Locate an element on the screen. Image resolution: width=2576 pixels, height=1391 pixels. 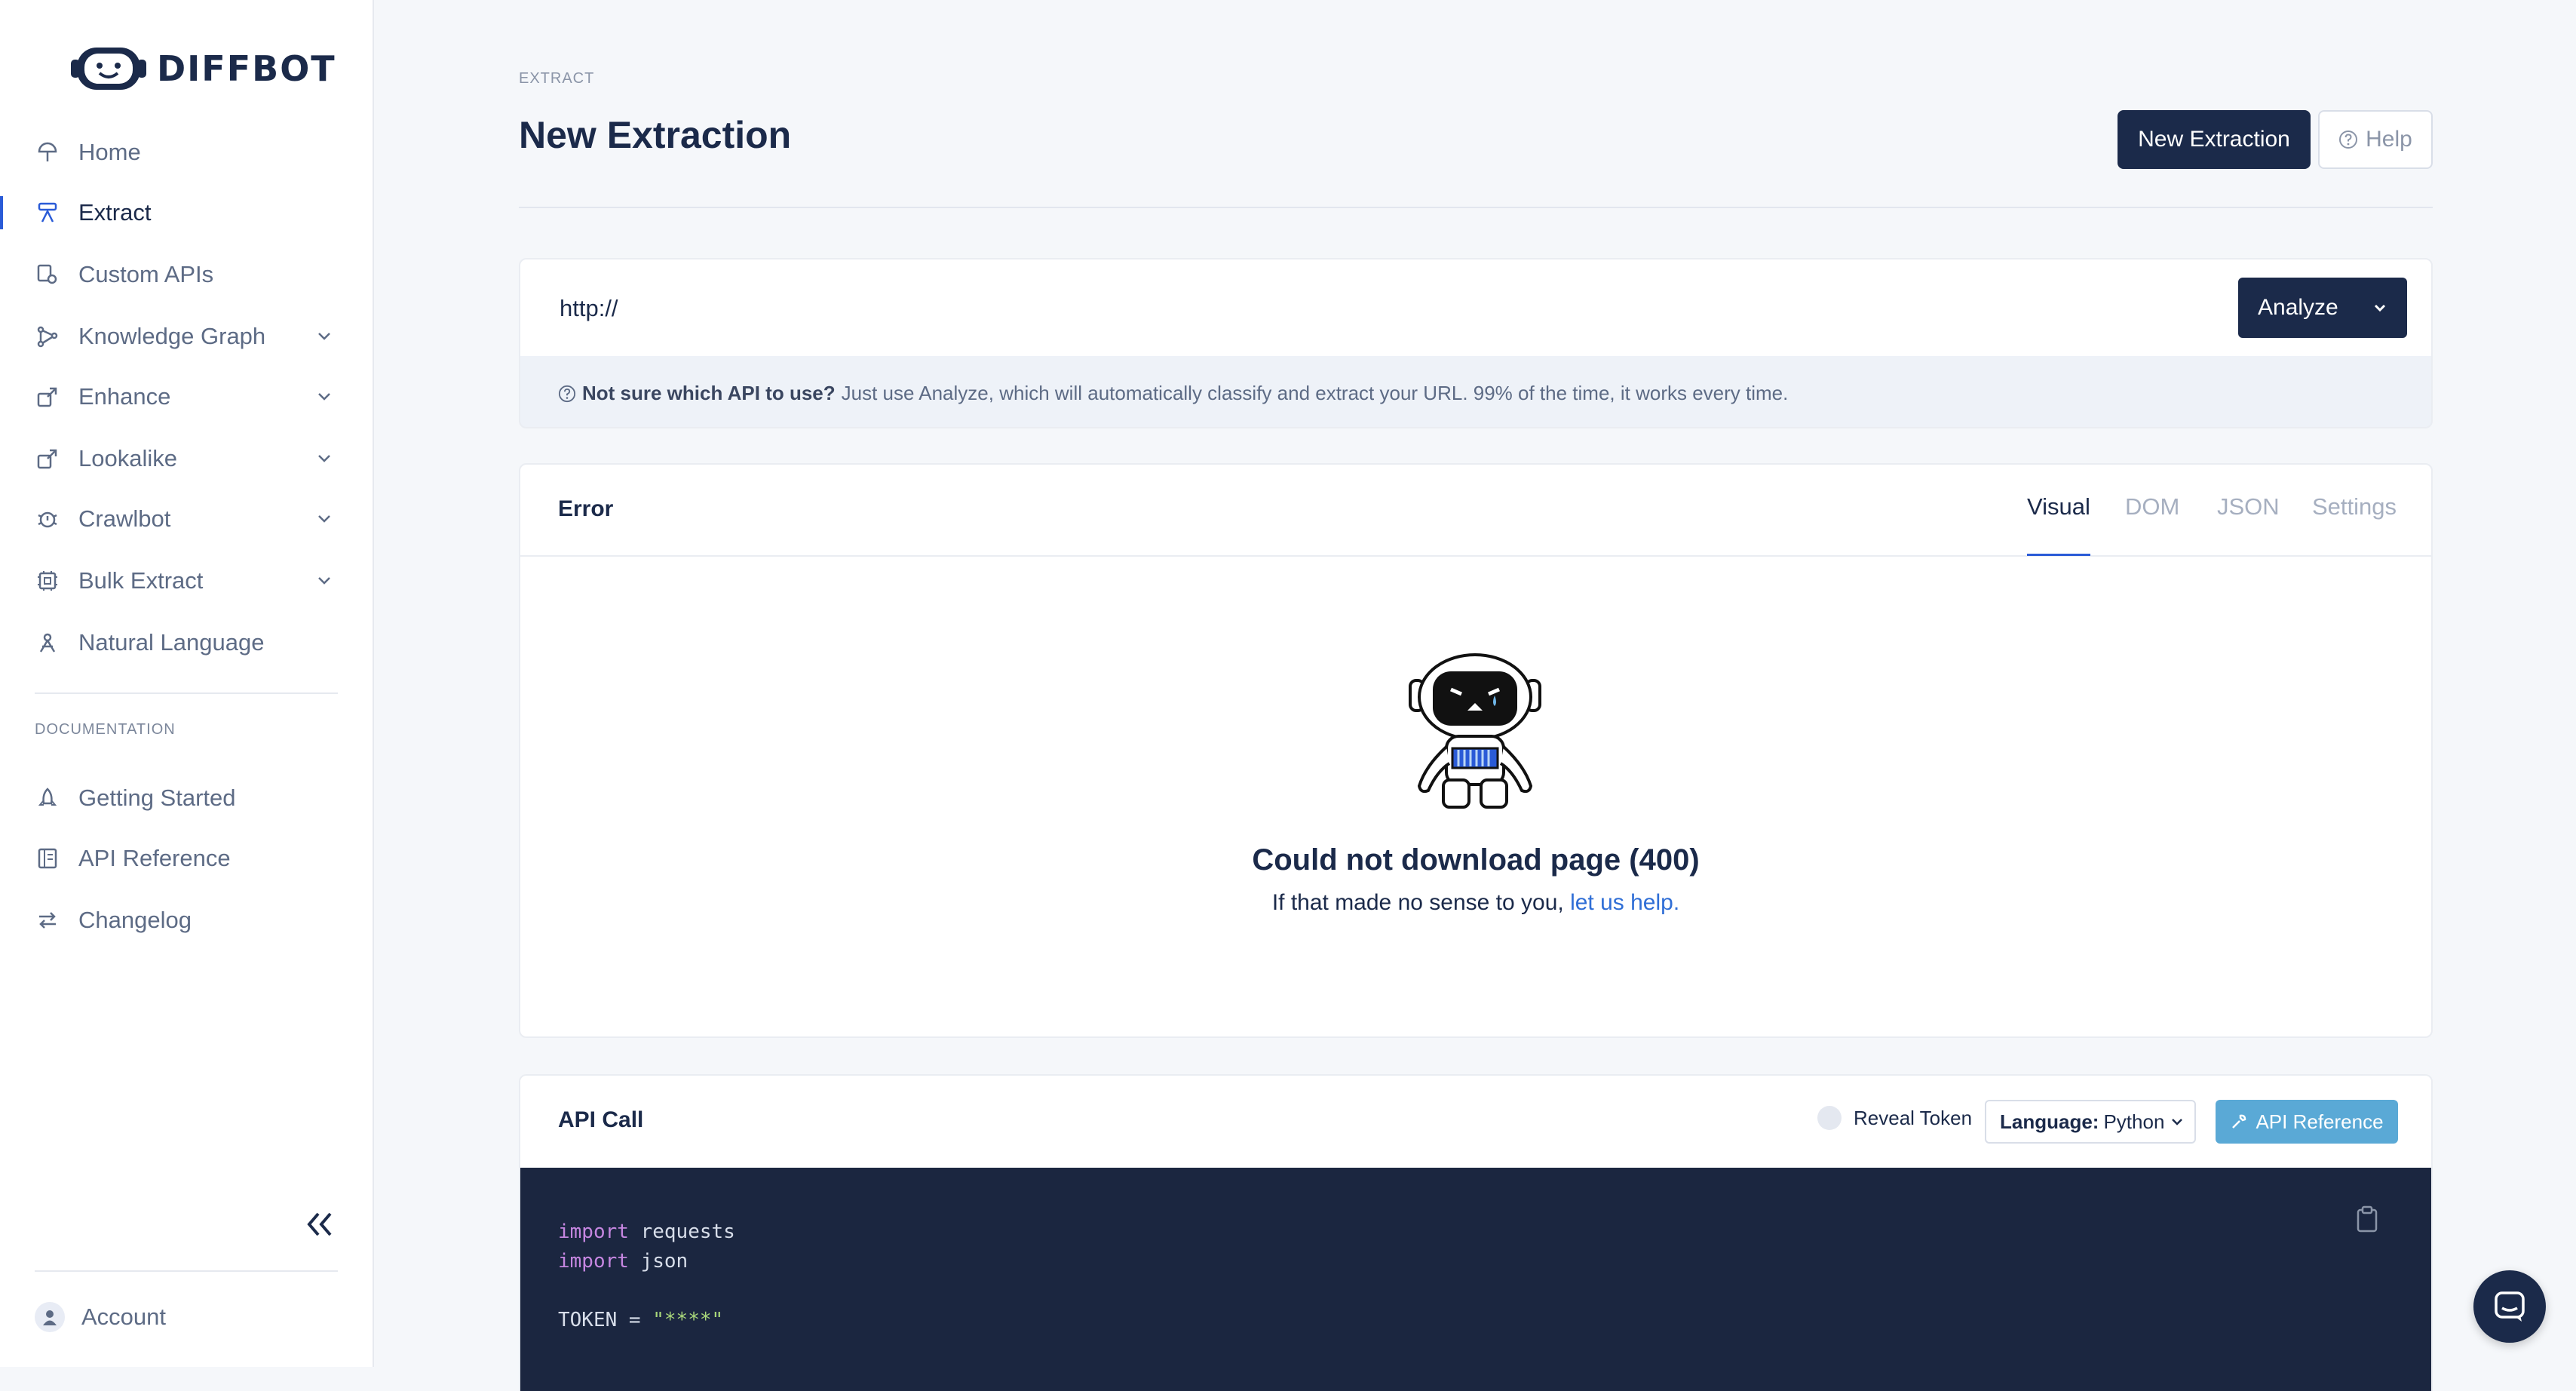
sidebar-item-knowledge-graph: Knowledge Graph is located at coordinates (187, 336).